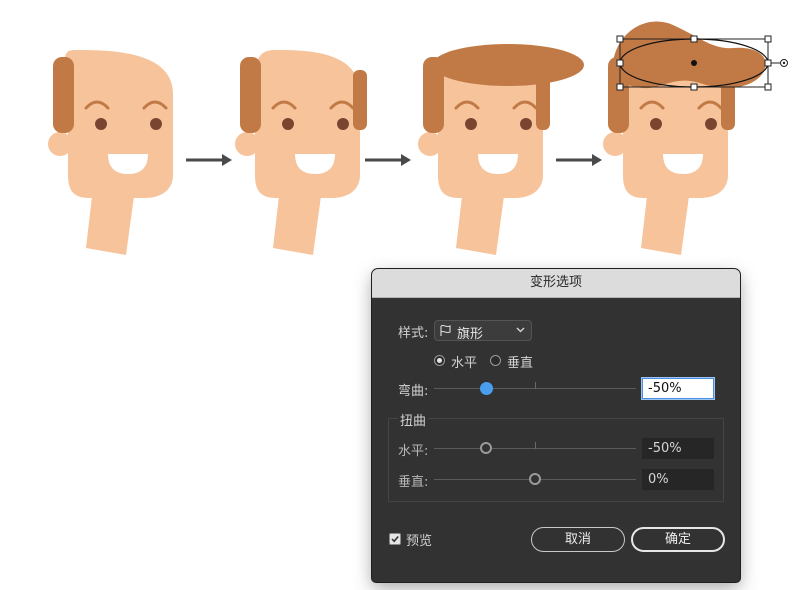 This screenshot has width=800, height=590. Describe the element at coordinates (413, 482) in the screenshot. I see `distortion-vertical-label: 垂直:` at that location.